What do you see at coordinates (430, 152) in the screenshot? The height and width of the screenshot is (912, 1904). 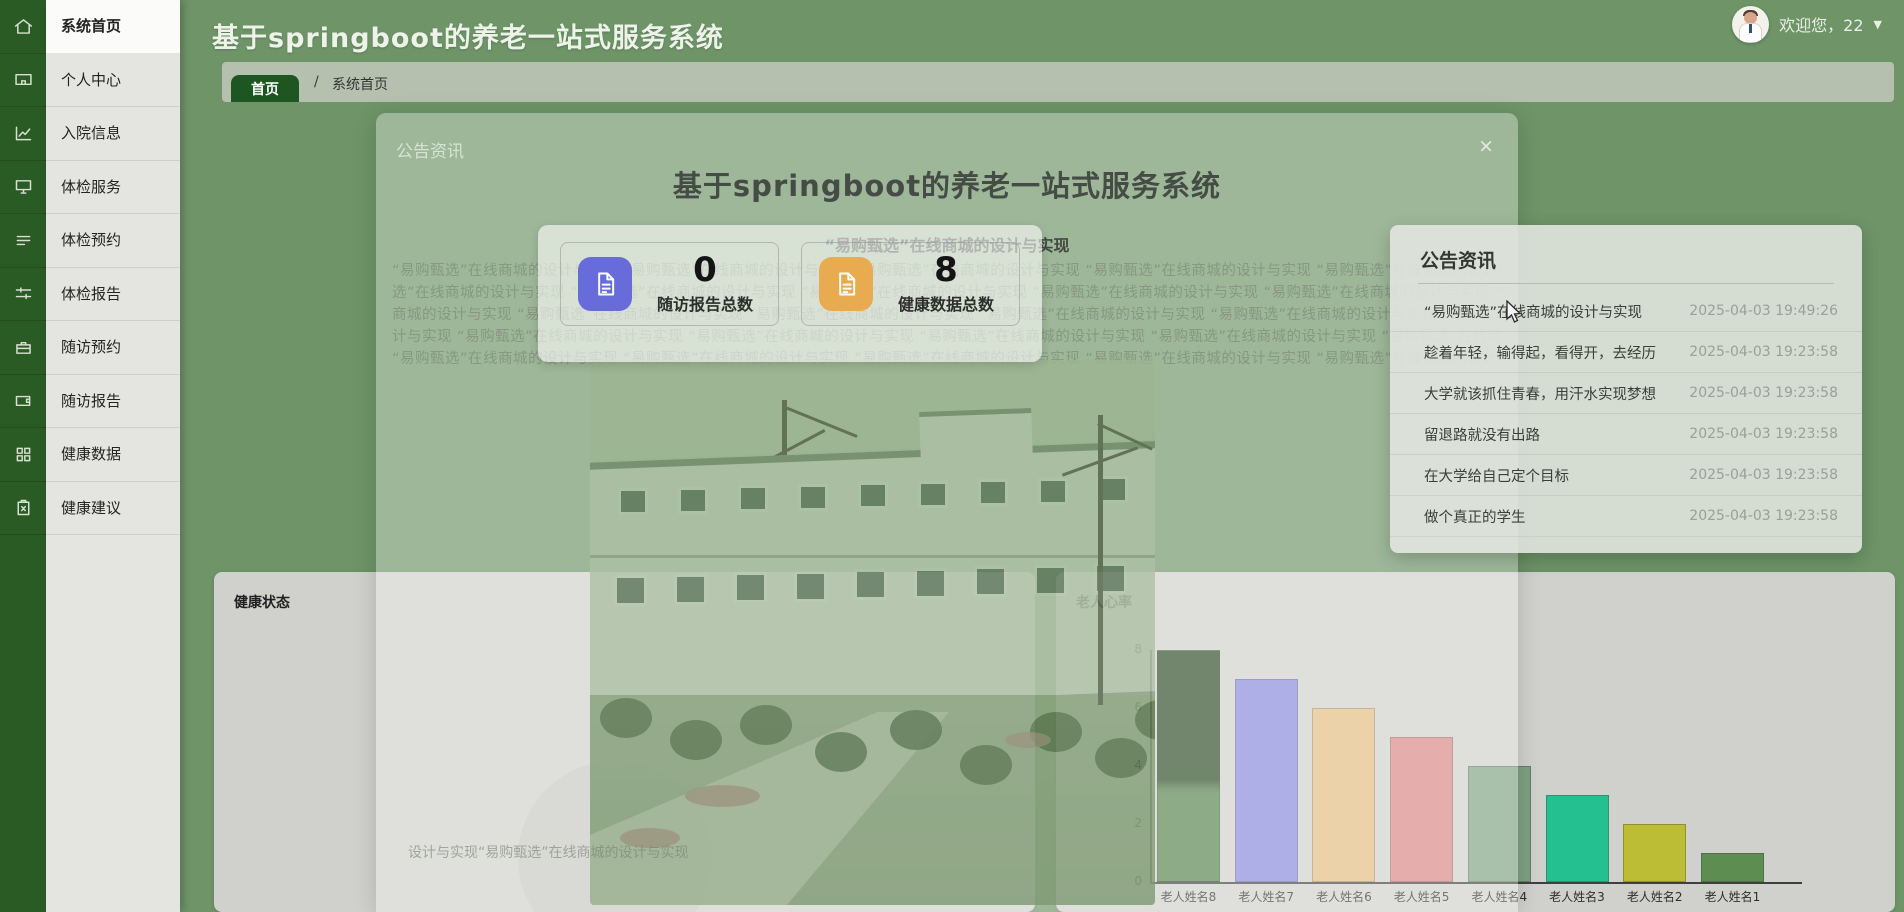 I see `modal-corner-label: 公告资讯` at bounding box center [430, 152].